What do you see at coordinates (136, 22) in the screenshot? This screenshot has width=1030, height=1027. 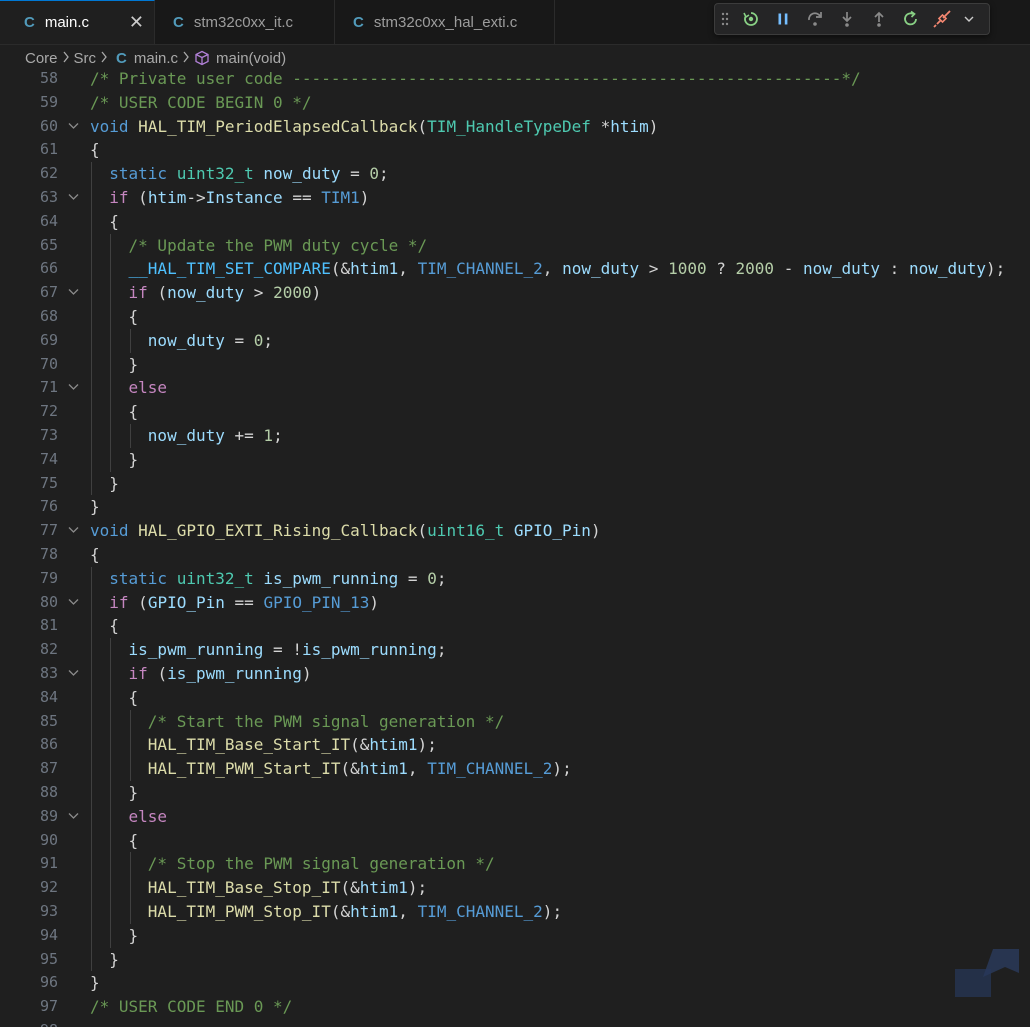 I see `close-icon: ✕` at bounding box center [136, 22].